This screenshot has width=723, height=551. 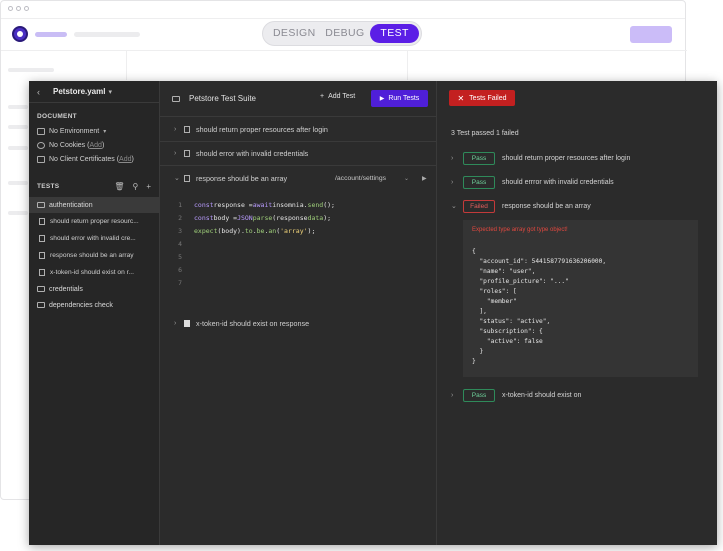 I want to click on code-line: 4, so click(x=298, y=244).